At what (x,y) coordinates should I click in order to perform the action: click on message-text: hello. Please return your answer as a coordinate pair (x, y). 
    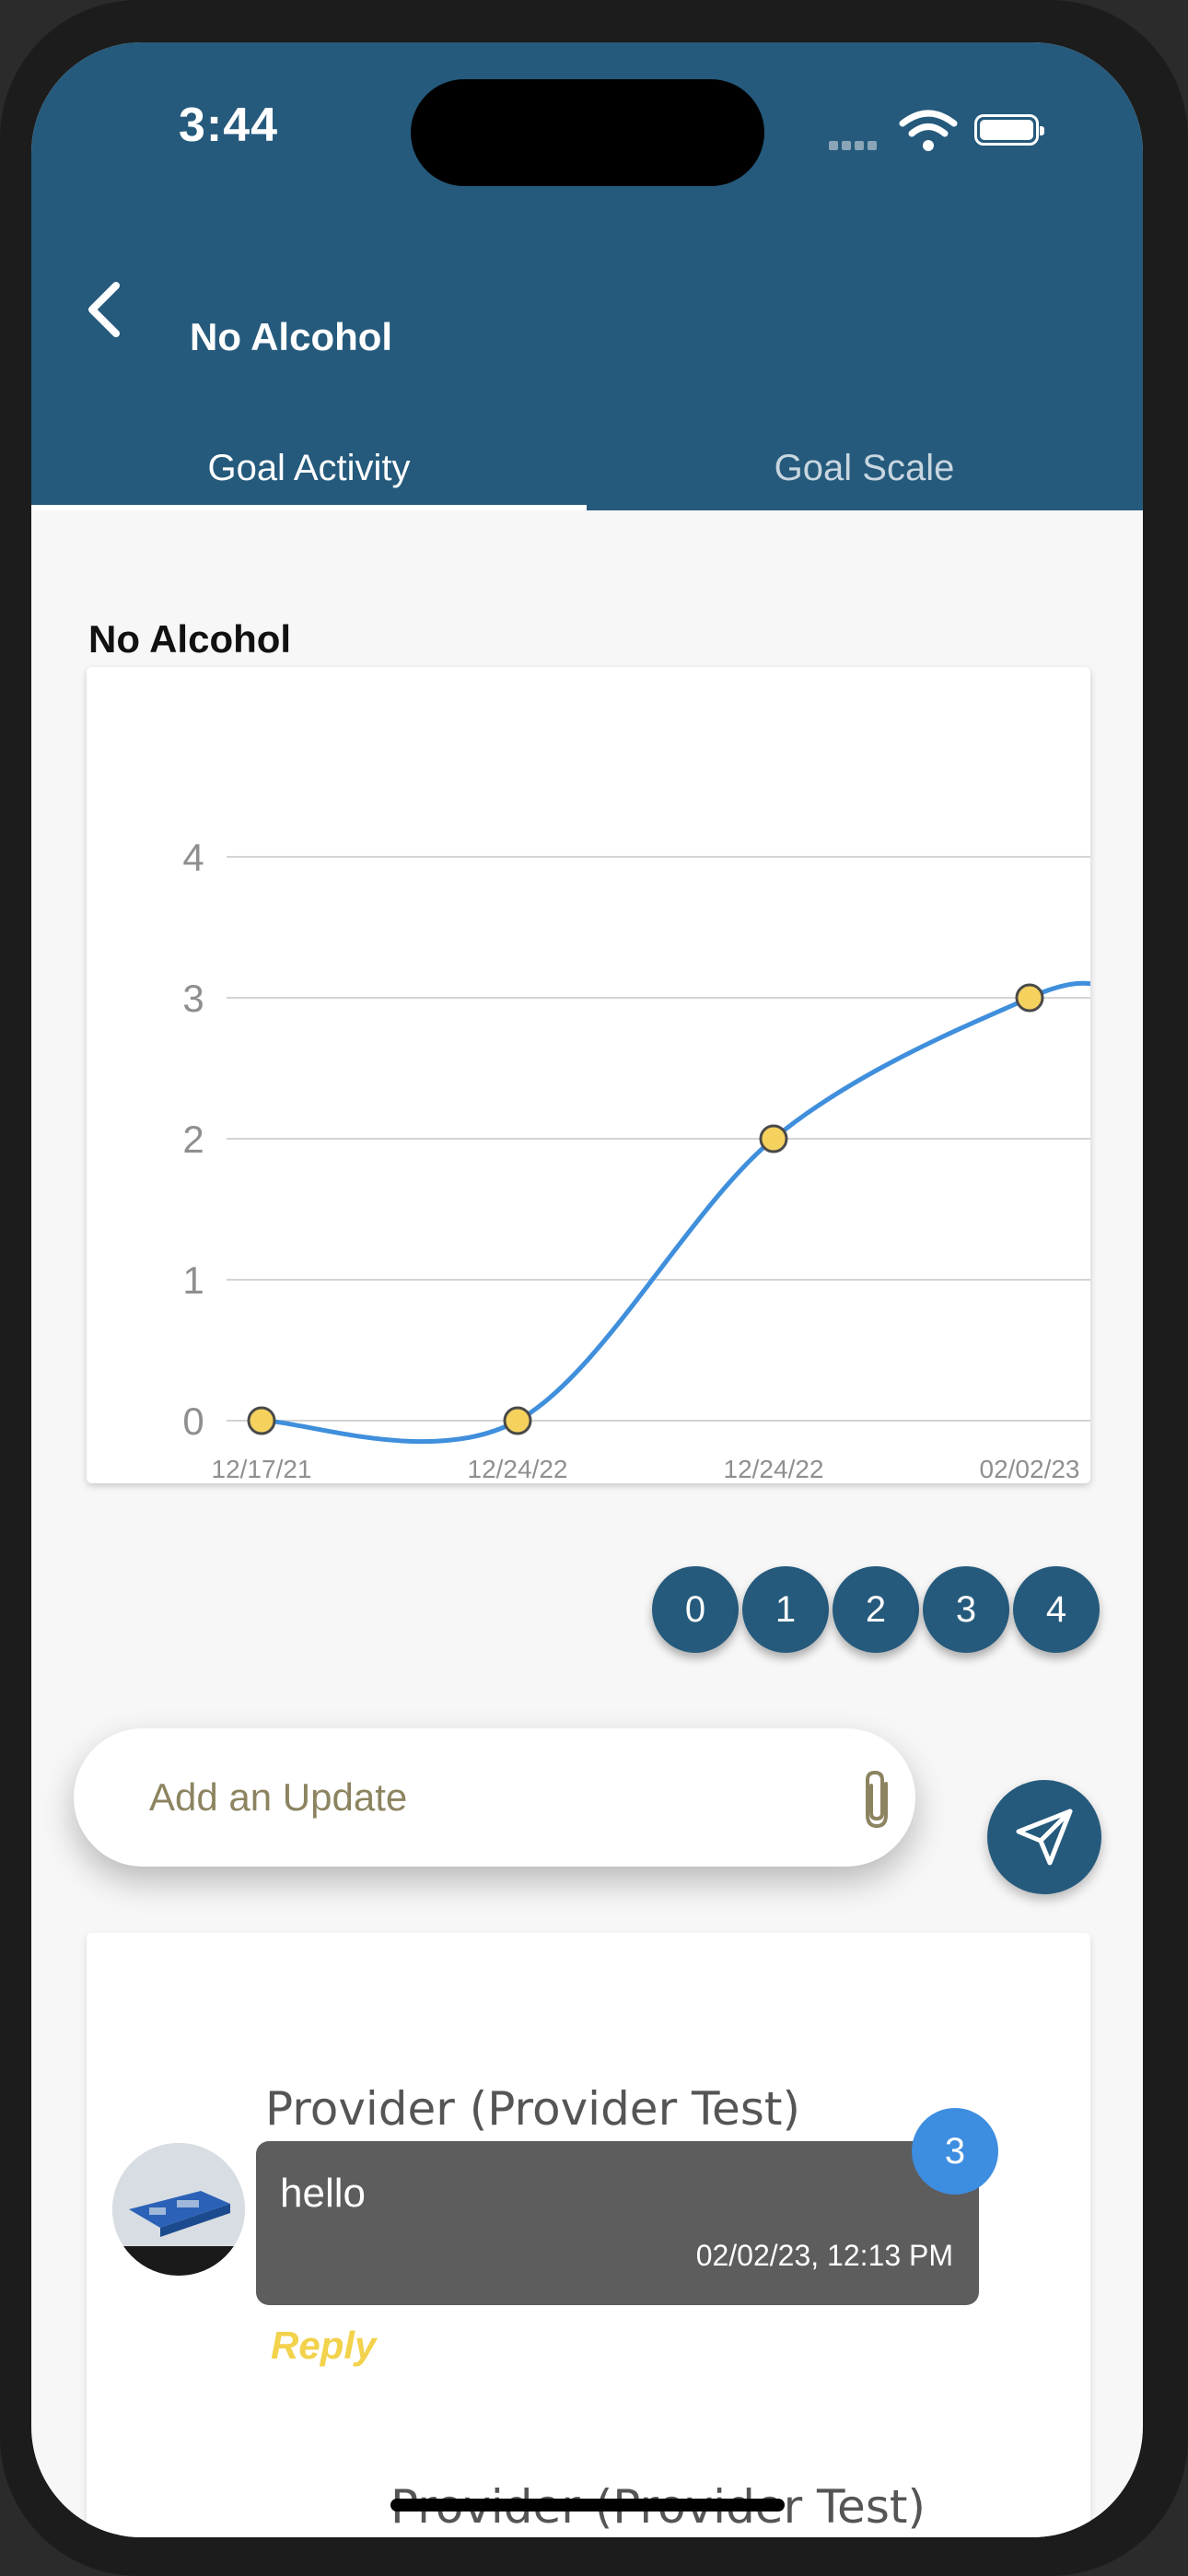
    Looking at the image, I should click on (323, 2193).